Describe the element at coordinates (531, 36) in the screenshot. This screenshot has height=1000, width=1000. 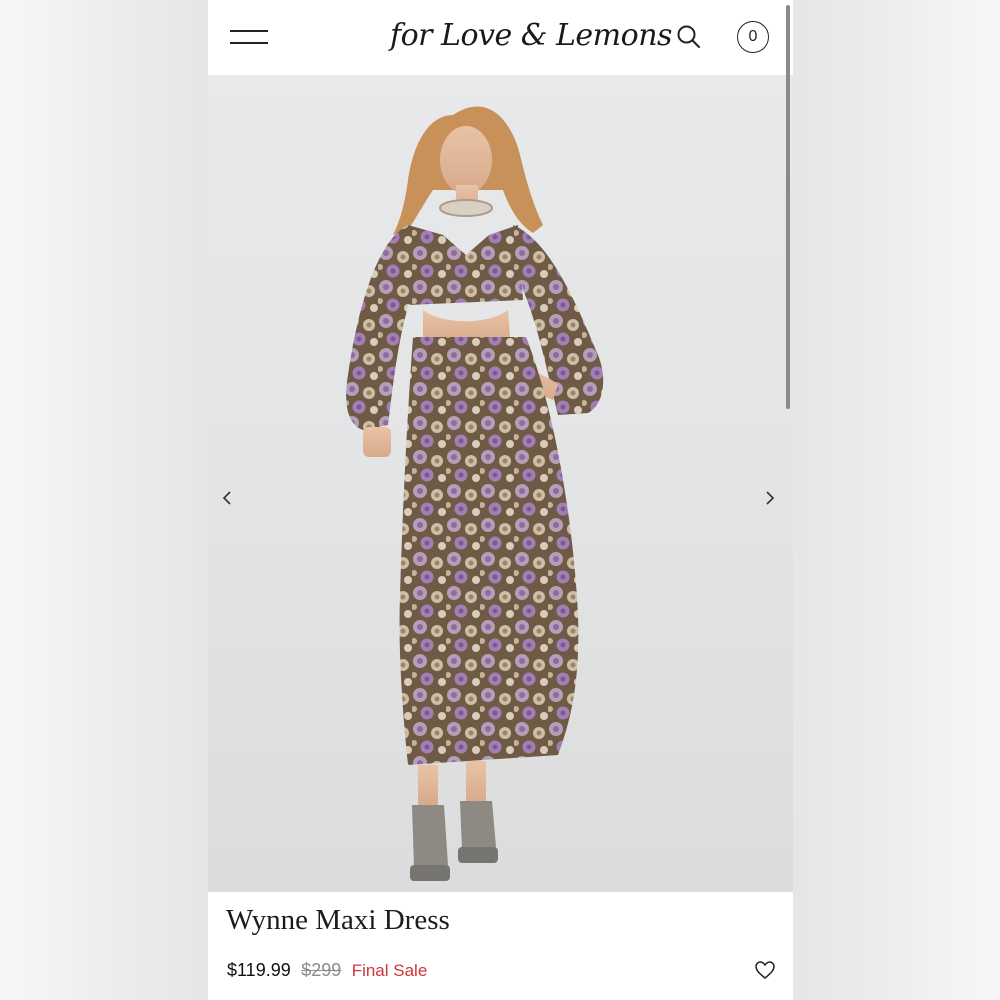
I see `brand-logo: for Love & Lemons` at that location.